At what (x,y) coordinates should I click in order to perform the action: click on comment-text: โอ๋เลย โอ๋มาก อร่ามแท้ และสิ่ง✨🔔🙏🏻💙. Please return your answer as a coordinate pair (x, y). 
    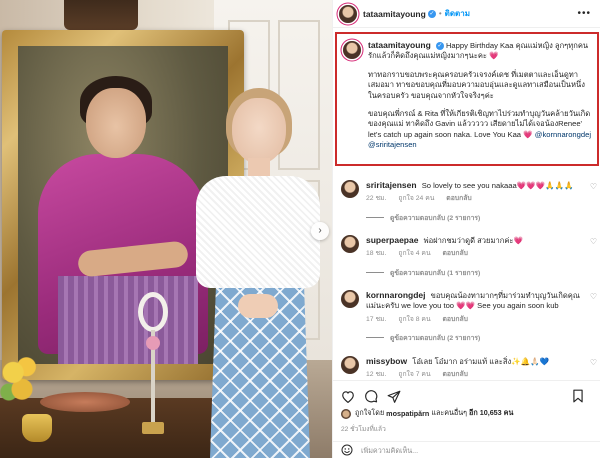
    Looking at the image, I should click on (481, 361).